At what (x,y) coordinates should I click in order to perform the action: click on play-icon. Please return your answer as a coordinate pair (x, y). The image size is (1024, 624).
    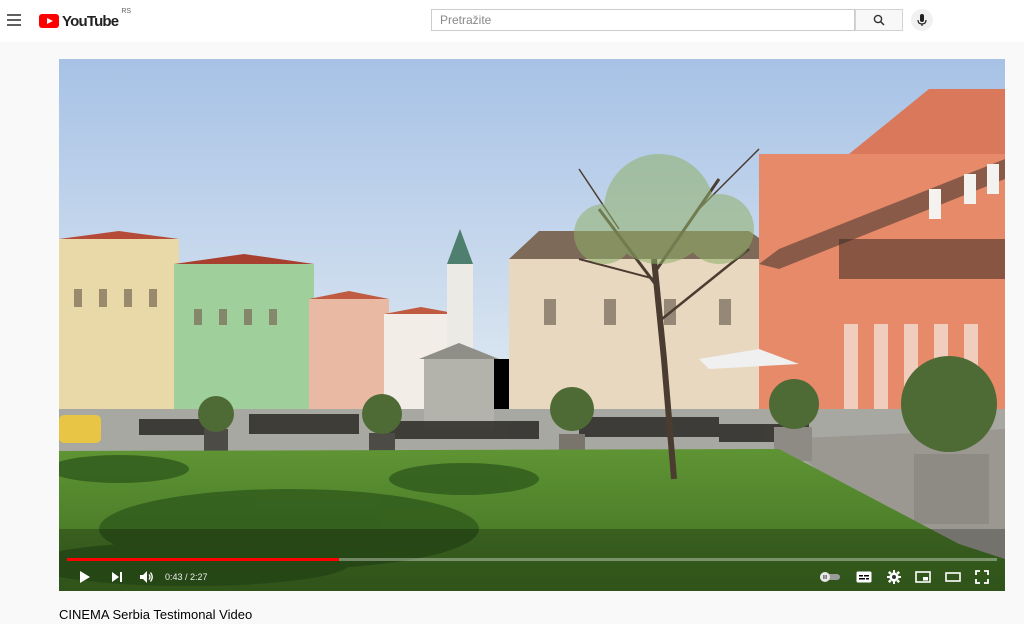
    Looking at the image, I should click on (85, 577).